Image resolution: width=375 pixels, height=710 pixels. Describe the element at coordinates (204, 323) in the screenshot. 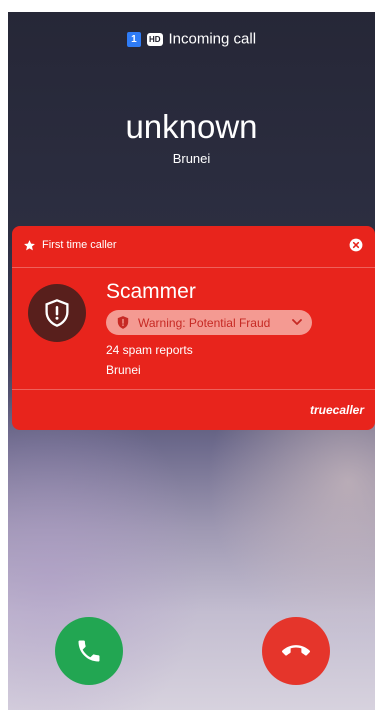

I see `fraud-warning-text: Warning: Potential Fraud` at that location.